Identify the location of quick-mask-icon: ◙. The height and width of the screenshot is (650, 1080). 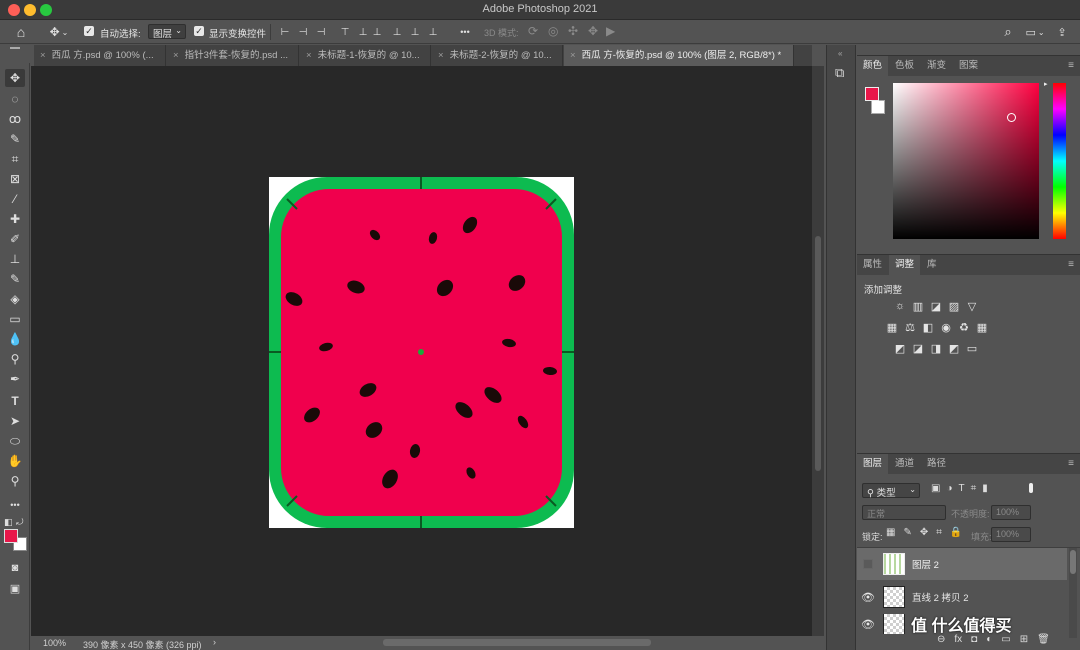
(15, 568).